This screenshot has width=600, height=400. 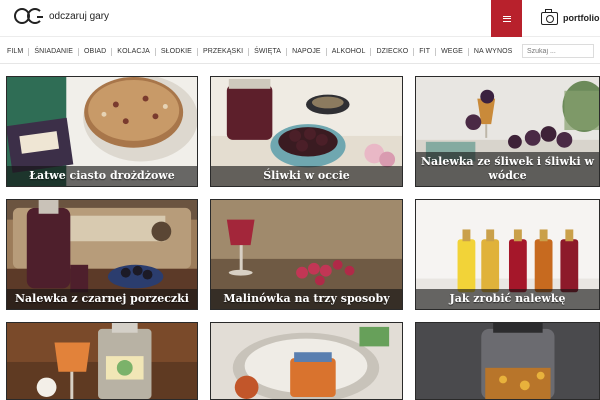 What do you see at coordinates (507, 169) in the screenshot?
I see `card-title: Nalewka ze śliwek i śliwki w wódce` at bounding box center [507, 169].